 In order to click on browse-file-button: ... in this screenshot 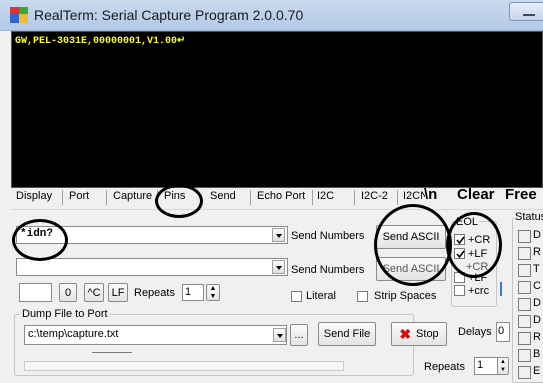, I will do `click(299, 335)`.